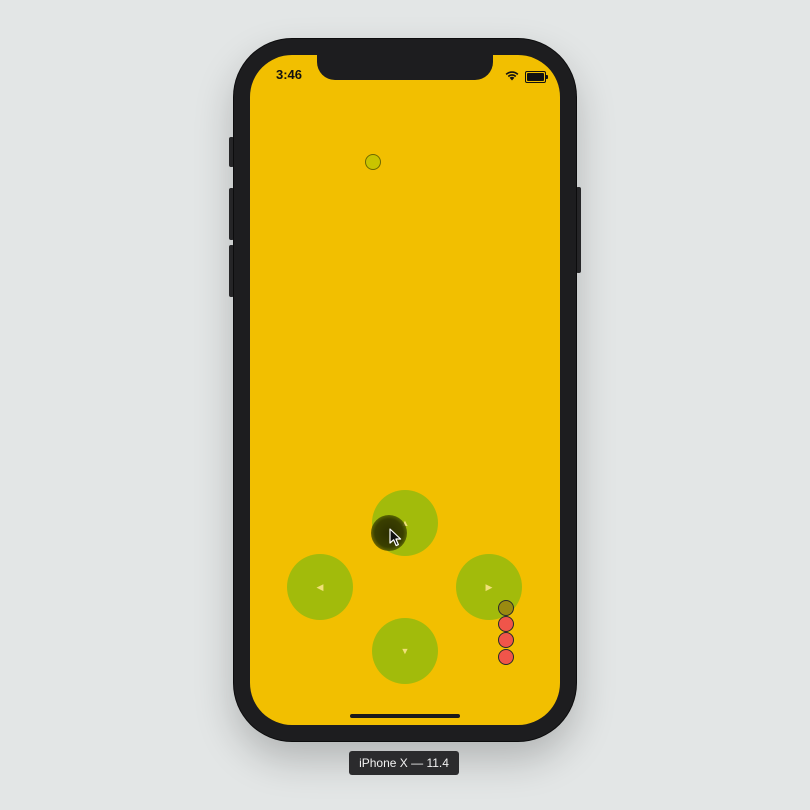  What do you see at coordinates (405, 716) in the screenshot?
I see `home-indicator` at bounding box center [405, 716].